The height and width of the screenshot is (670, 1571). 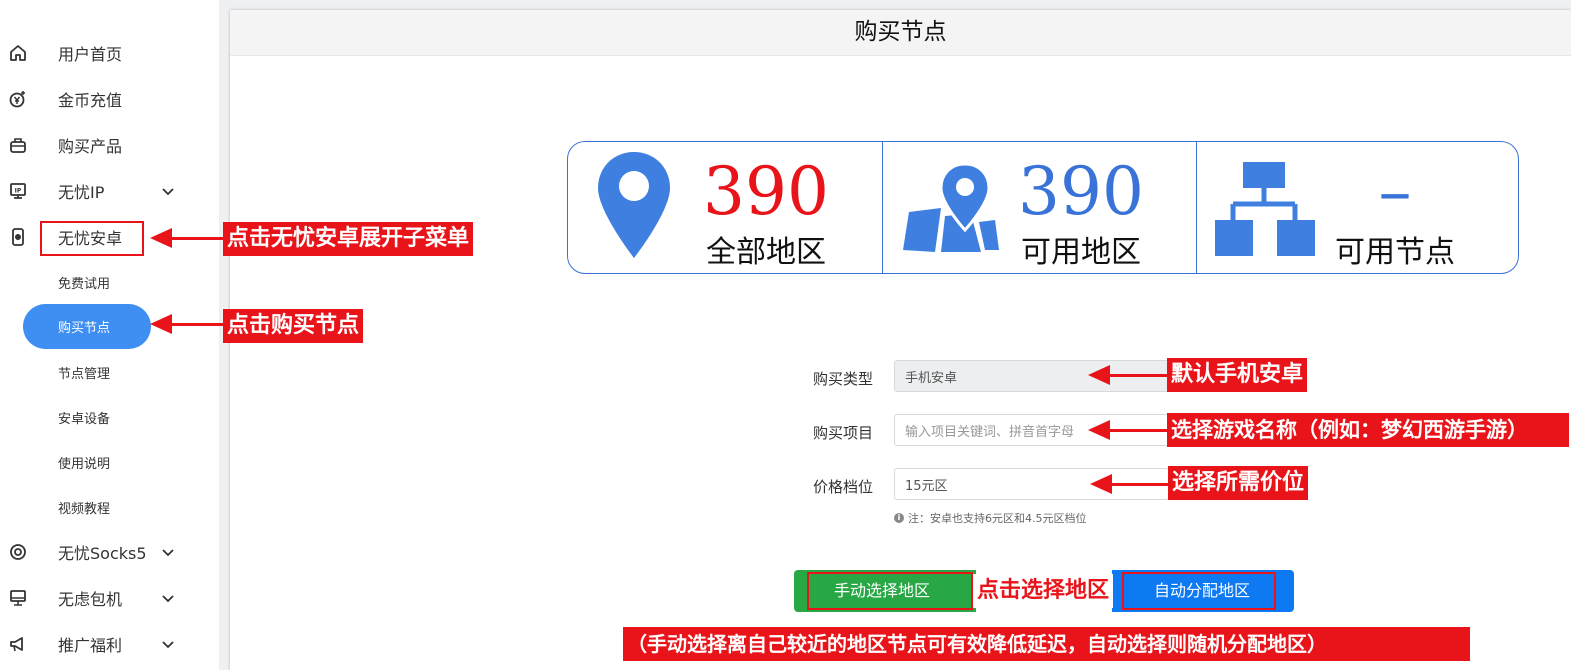 I want to click on page-title: 购买节点, so click(x=900, y=32).